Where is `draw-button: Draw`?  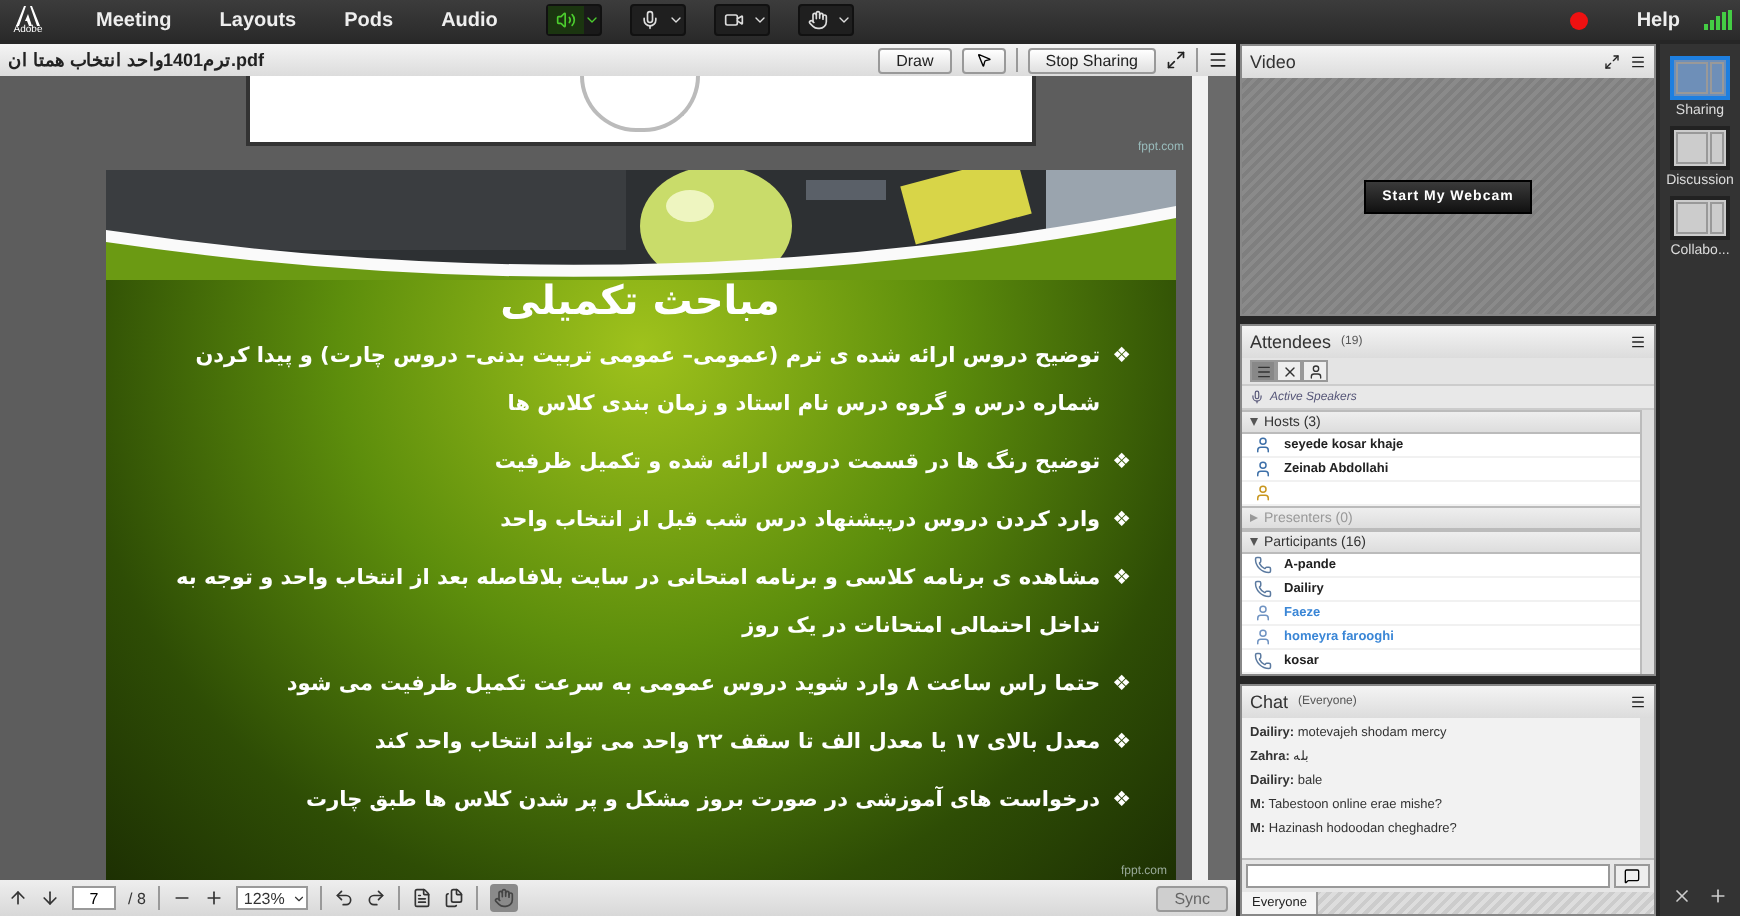
draw-button: Draw is located at coordinates (915, 60).